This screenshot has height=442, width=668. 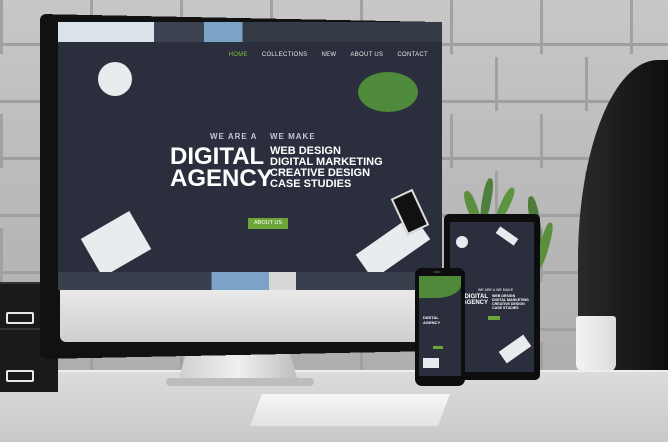 I want to click on phone-screen: DIGITAL AGENCY, so click(x=440, y=326).